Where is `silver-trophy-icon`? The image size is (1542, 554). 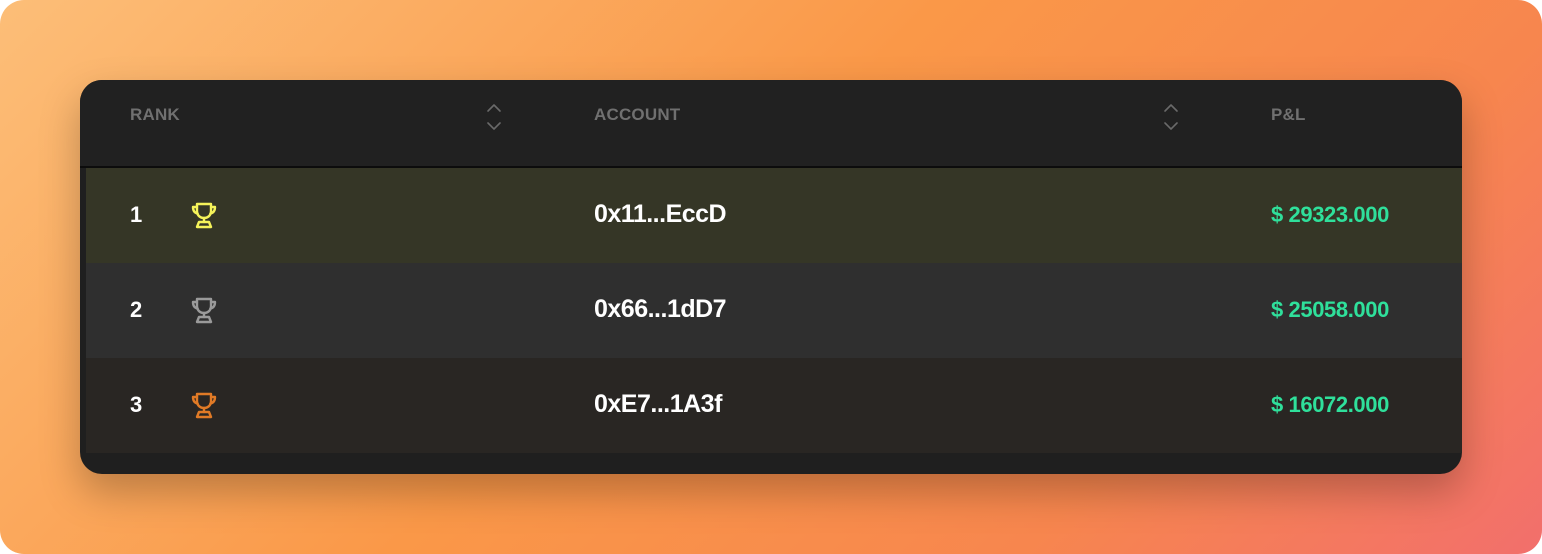 silver-trophy-icon is located at coordinates (204, 310).